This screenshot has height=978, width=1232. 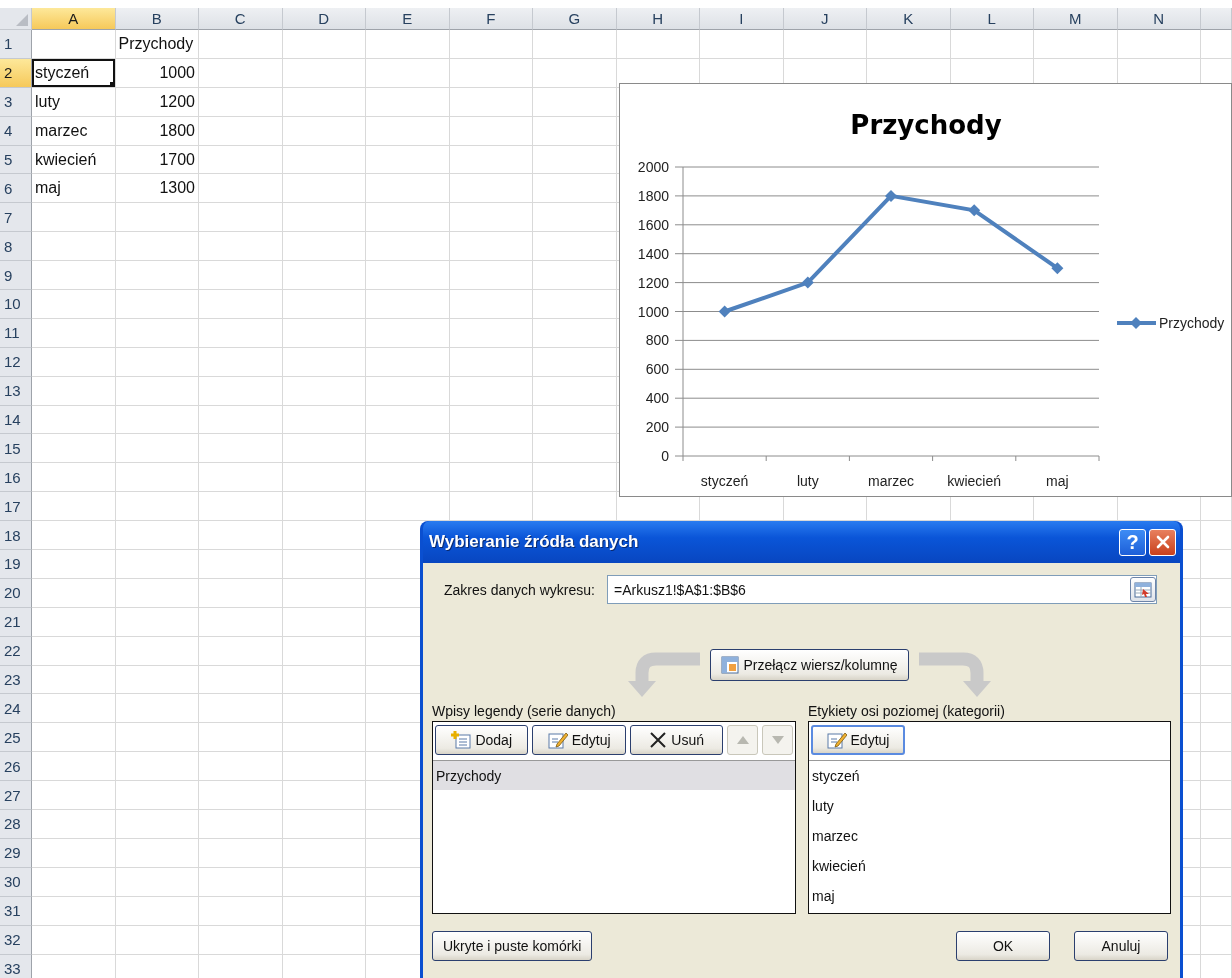 I want to click on column-header: K, so click(x=909, y=19).